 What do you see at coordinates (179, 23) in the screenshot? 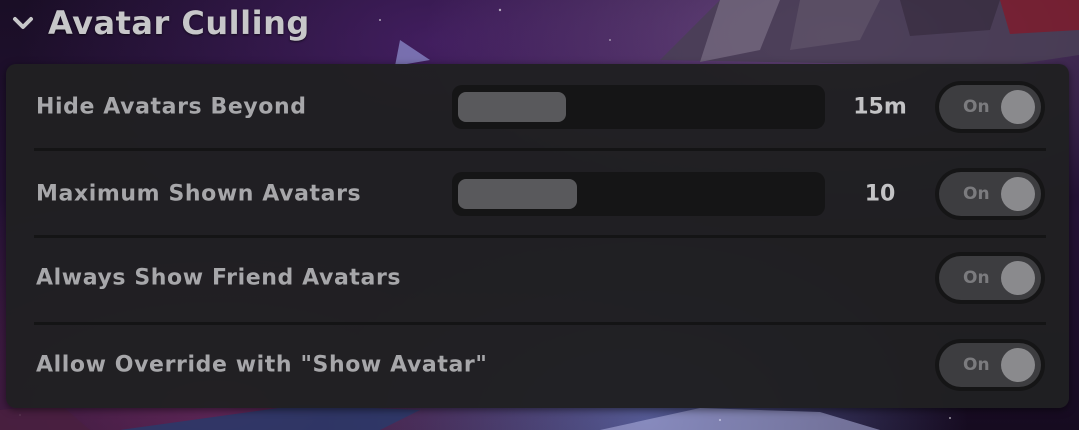
I see `section-title: Avatar Culling` at bounding box center [179, 23].